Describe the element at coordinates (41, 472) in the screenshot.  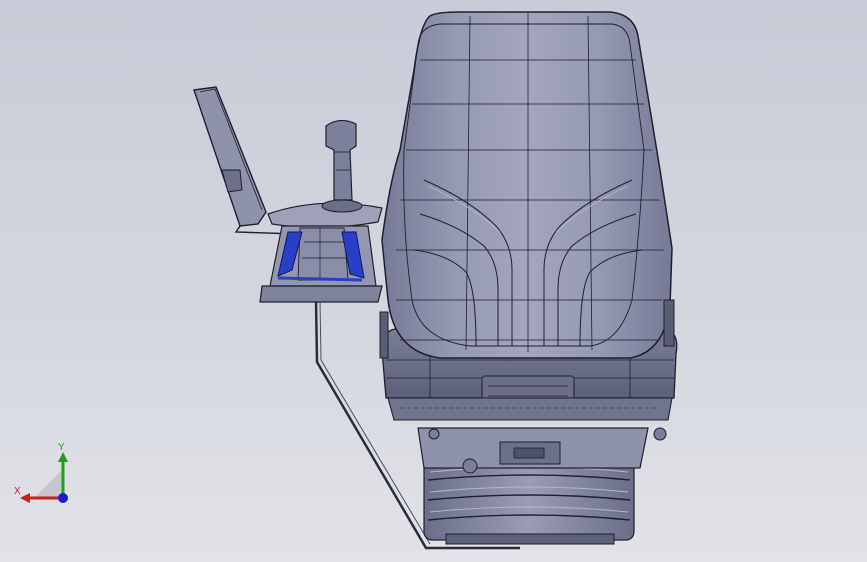
I see `coordinate-triad: Y X` at that location.